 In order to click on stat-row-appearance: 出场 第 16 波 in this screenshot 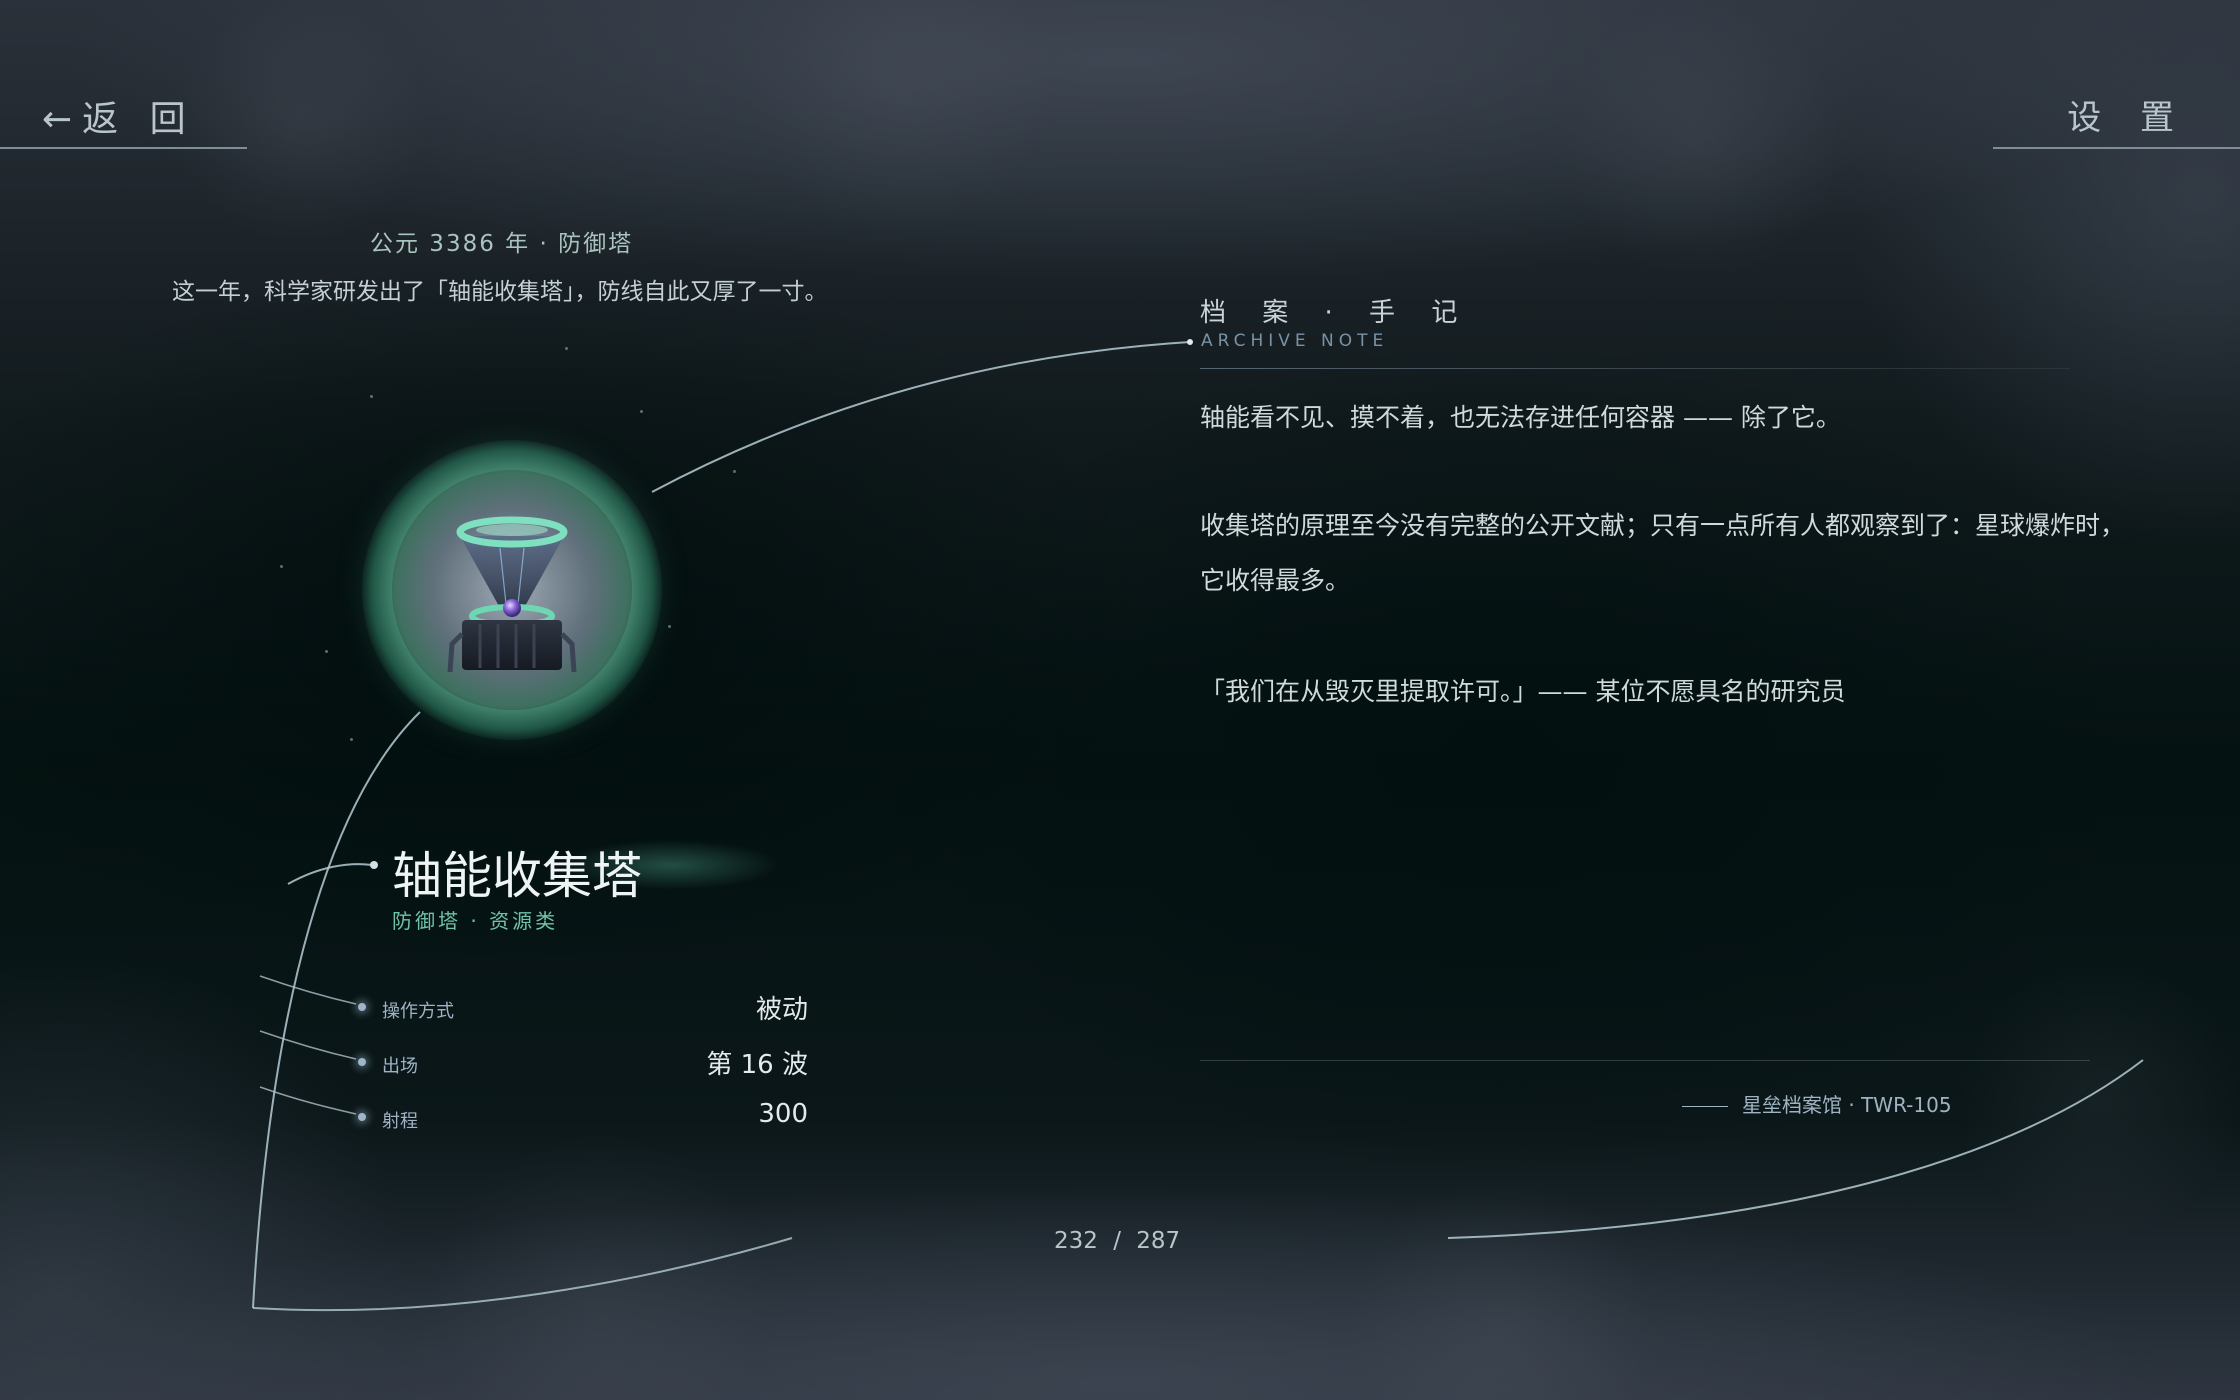, I will do `click(583, 1062)`.